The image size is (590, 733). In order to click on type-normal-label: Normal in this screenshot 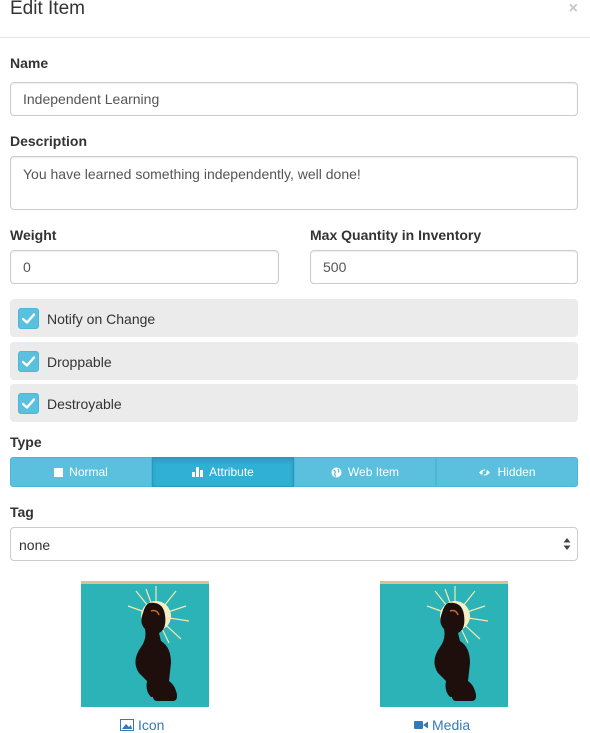, I will do `click(88, 472)`.